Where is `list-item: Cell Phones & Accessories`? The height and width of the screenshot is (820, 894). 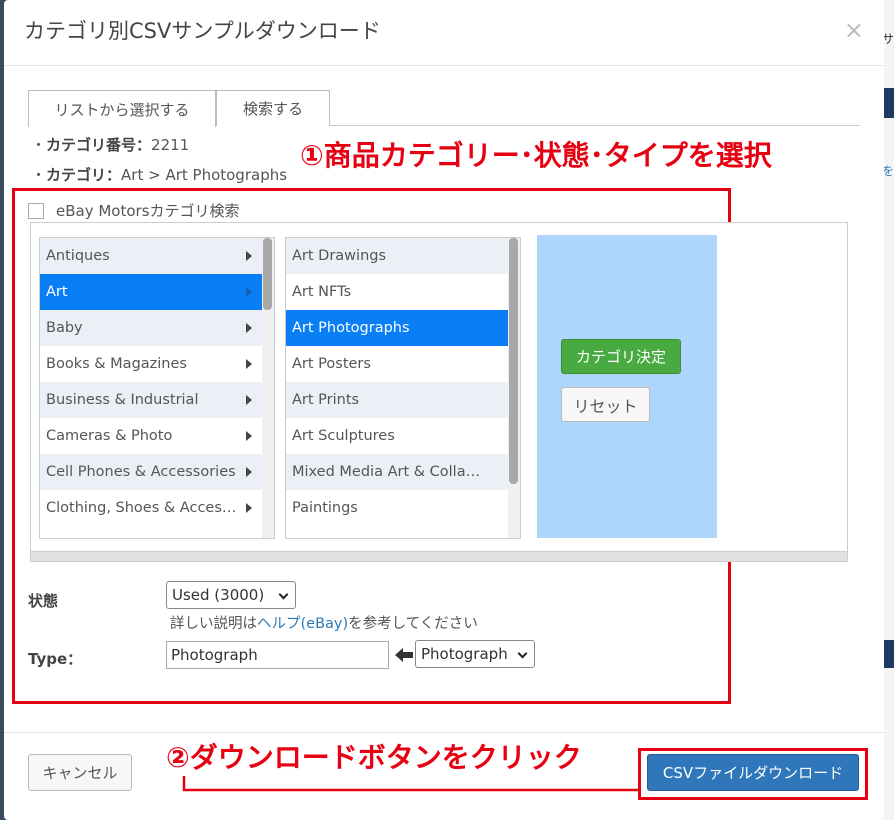
list-item: Cell Phones & Accessories is located at coordinates (157, 472).